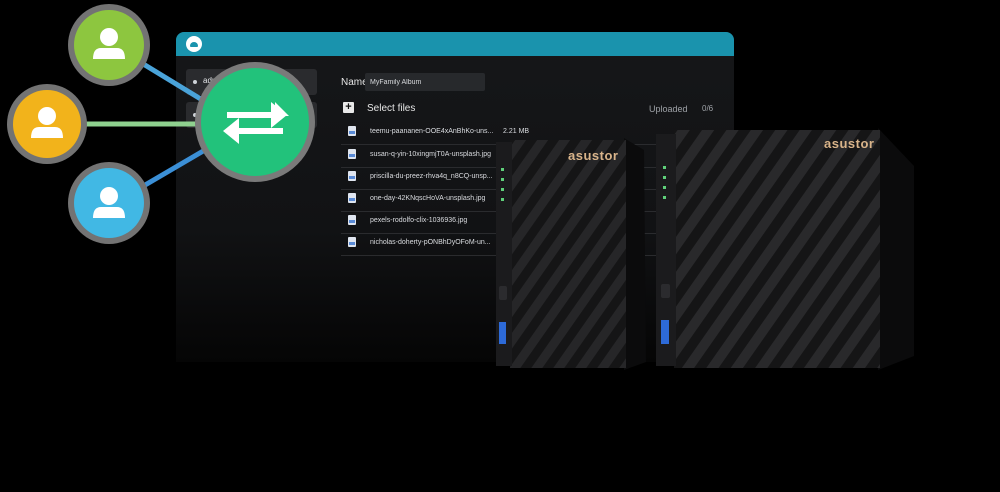 The image size is (1000, 492). I want to click on transfer-hub, so click(255, 122).